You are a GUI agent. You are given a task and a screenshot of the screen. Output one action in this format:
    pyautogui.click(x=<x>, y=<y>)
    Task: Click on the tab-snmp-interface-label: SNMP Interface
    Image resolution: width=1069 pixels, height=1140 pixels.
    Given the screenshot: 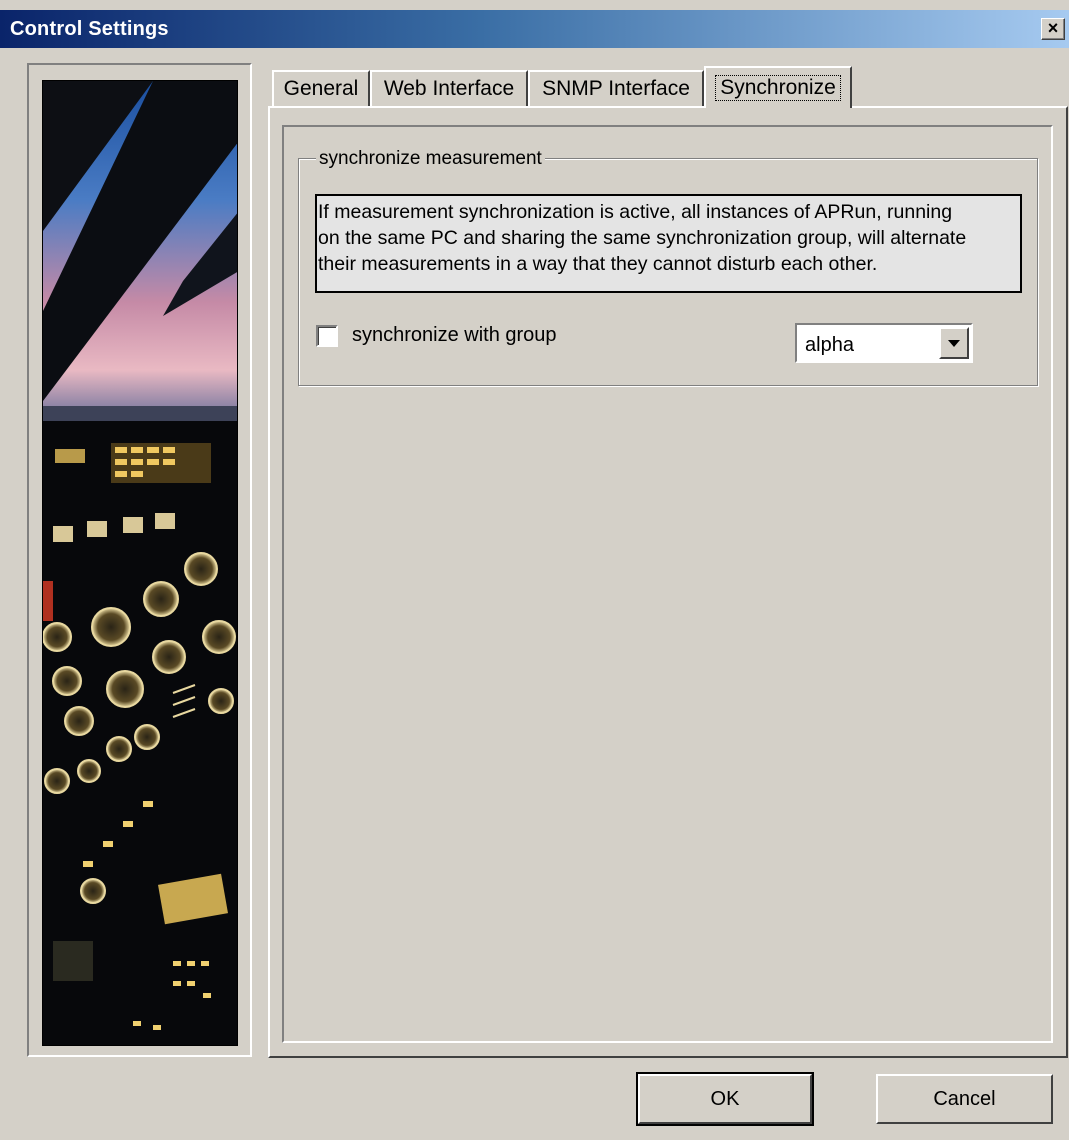 What is the action you would take?
    pyautogui.click(x=616, y=88)
    